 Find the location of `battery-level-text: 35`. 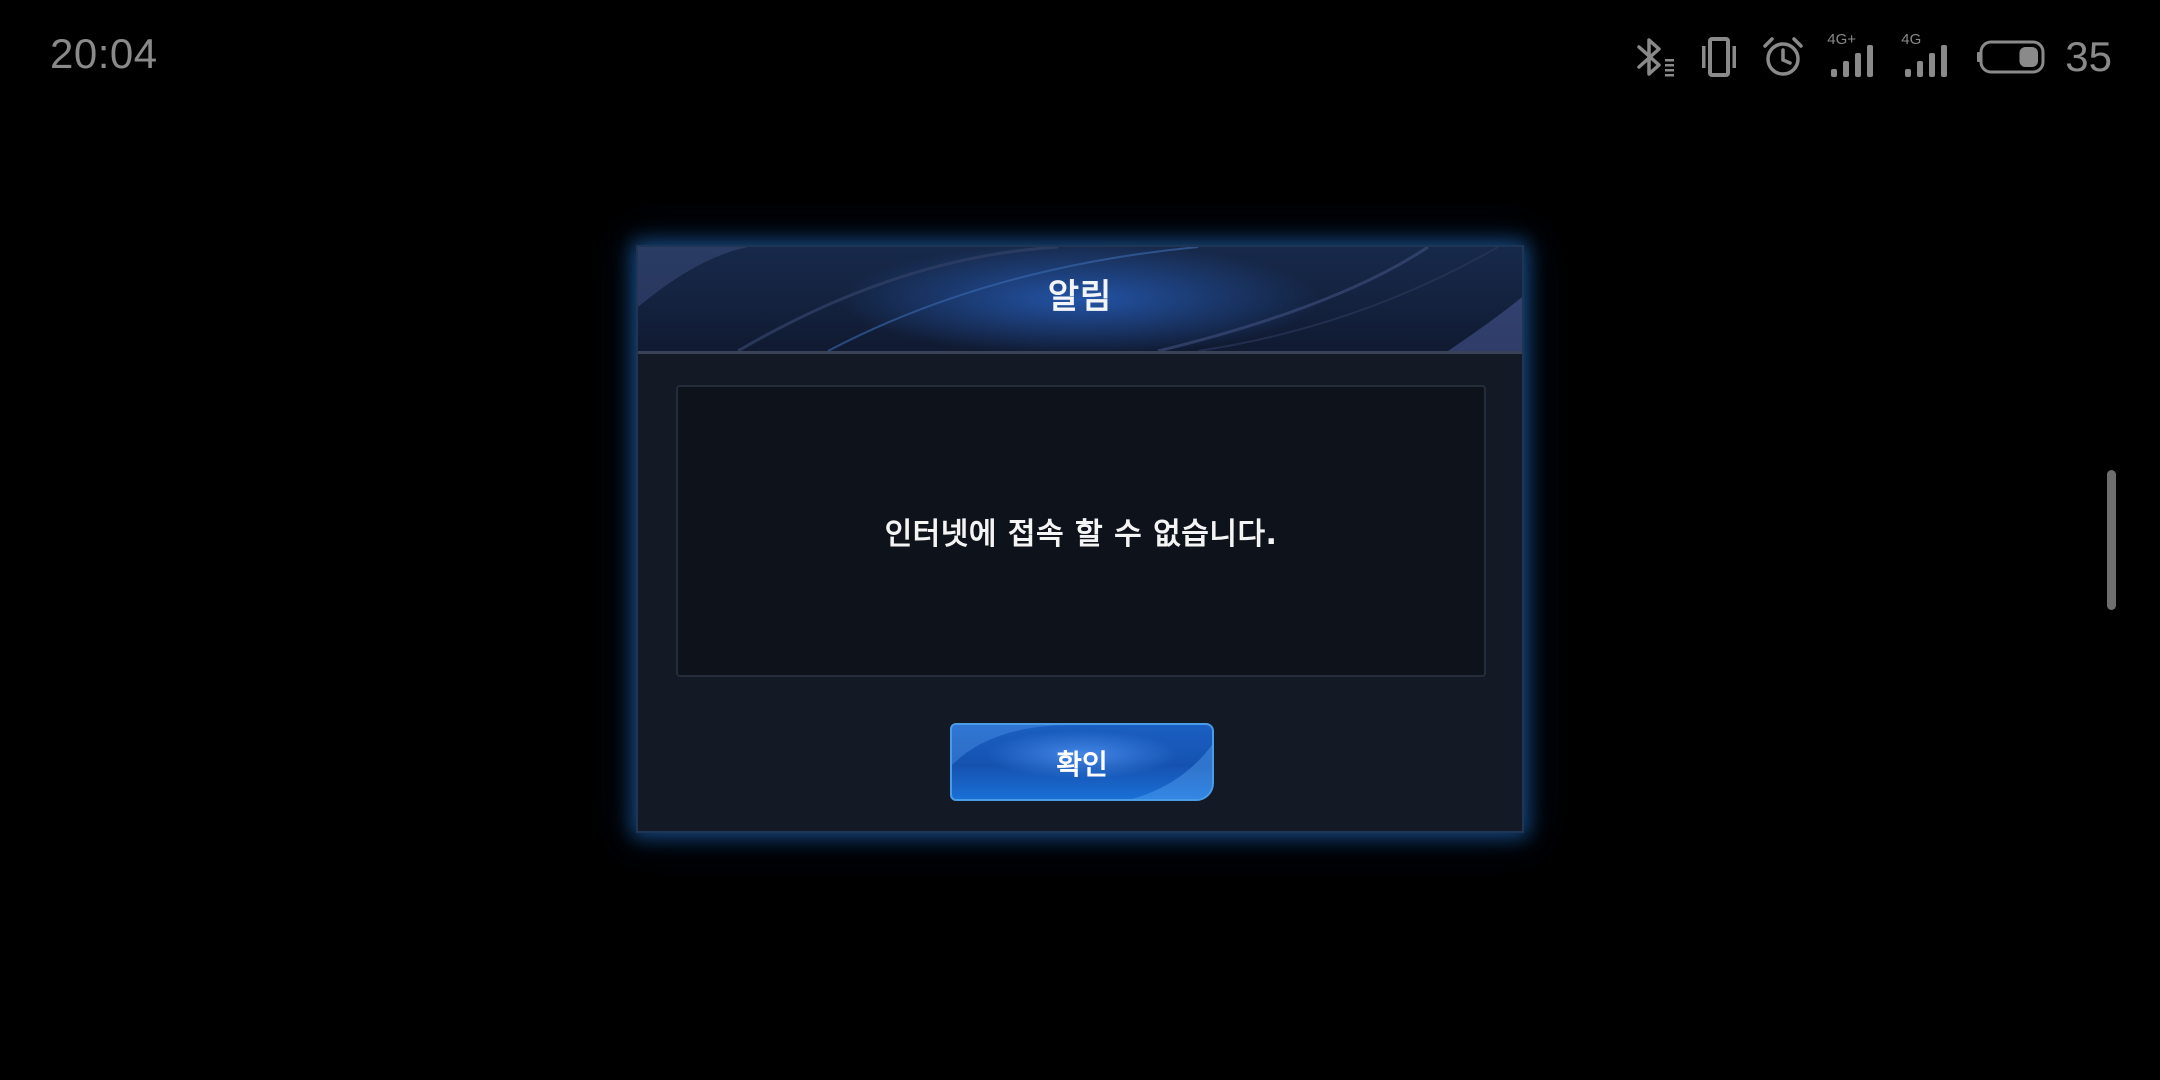

battery-level-text: 35 is located at coordinates (2088, 56).